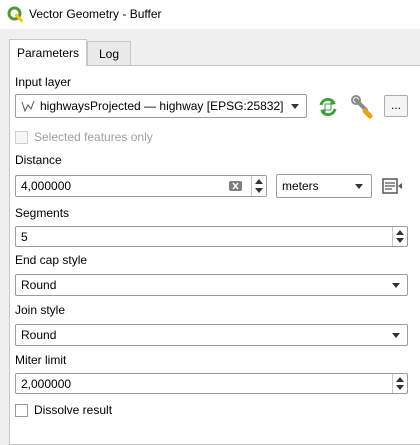  I want to click on tab-parameters: Parameters, so click(48, 52).